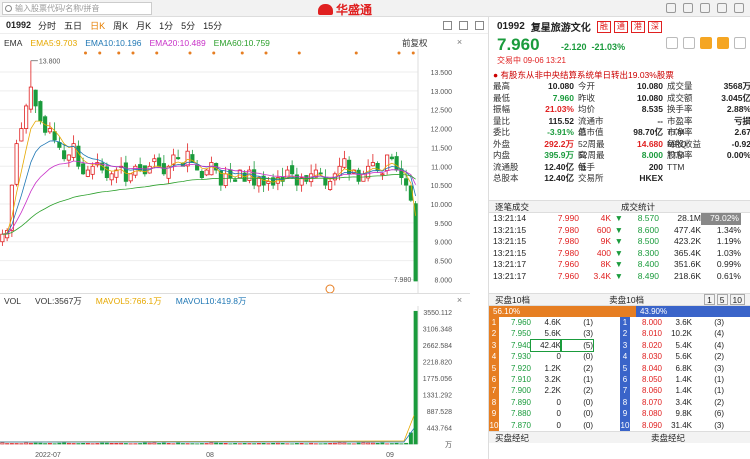 Image resolution: width=750 pixels, height=459 pixels. What do you see at coordinates (588, 391) in the screenshot?
I see `buy-cell: (2)` at bounding box center [588, 391].